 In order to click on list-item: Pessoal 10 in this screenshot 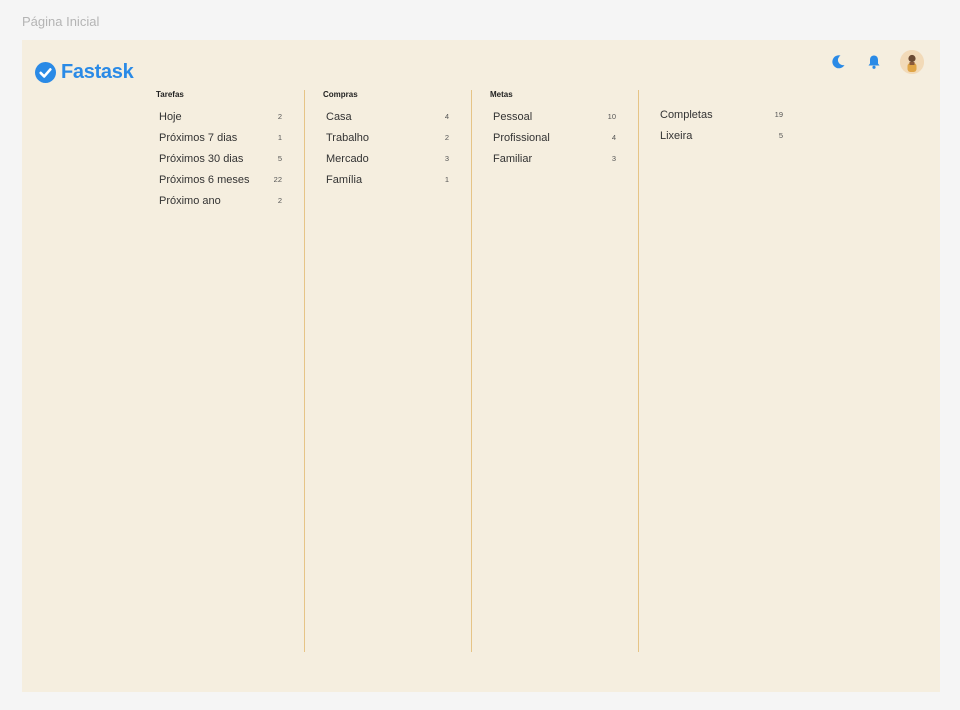, I will do `click(564, 116)`.